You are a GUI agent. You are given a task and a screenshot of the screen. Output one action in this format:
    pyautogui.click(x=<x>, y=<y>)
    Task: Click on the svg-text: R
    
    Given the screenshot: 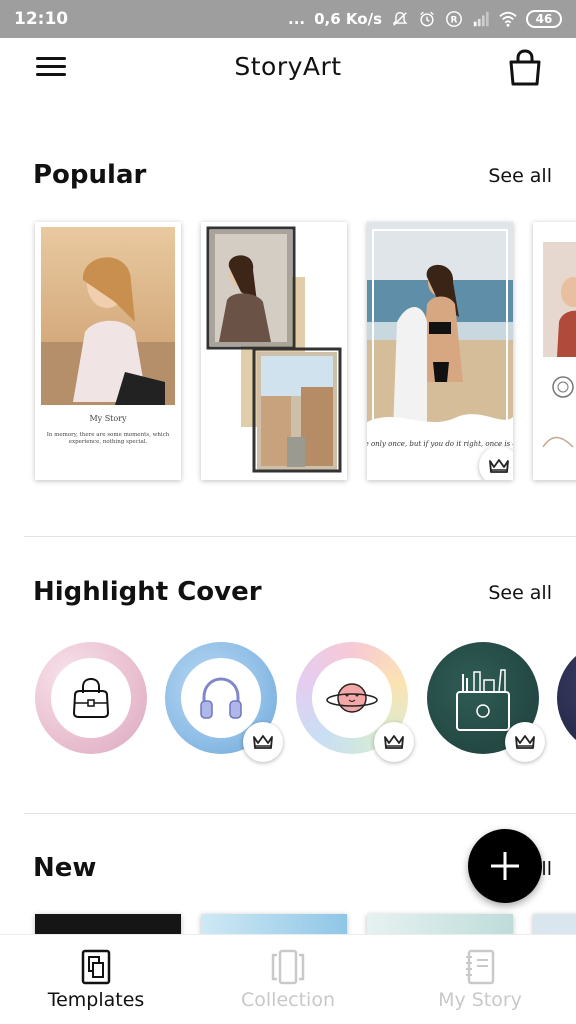 What is the action you would take?
    pyautogui.click(x=454, y=21)
    